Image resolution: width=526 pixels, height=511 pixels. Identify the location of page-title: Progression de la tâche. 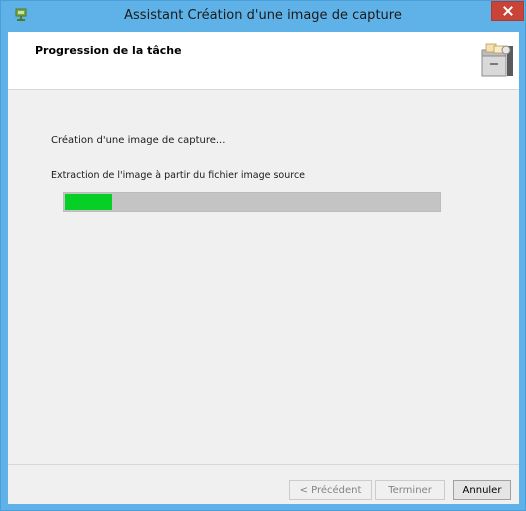
(108, 50).